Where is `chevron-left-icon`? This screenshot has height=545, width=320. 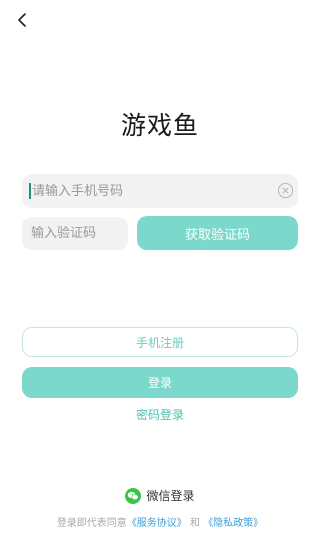 chevron-left-icon is located at coordinates (22, 20).